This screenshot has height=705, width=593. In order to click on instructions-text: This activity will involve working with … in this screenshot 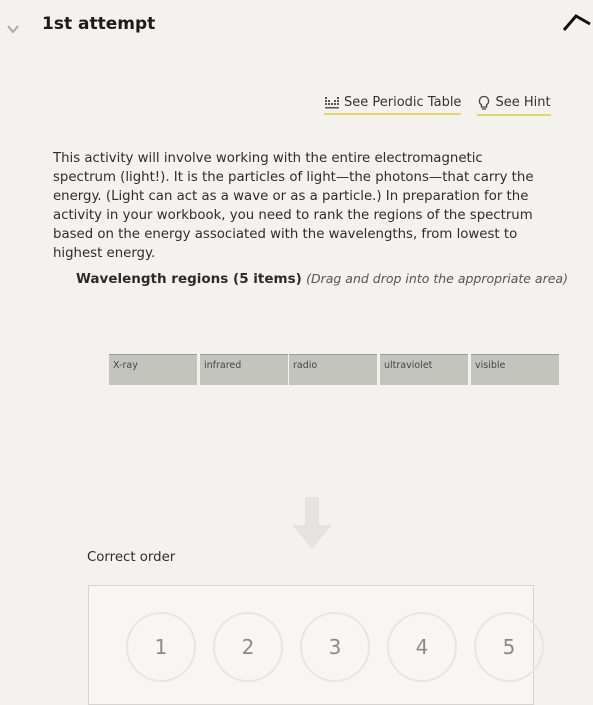, I will do `click(293, 206)`.